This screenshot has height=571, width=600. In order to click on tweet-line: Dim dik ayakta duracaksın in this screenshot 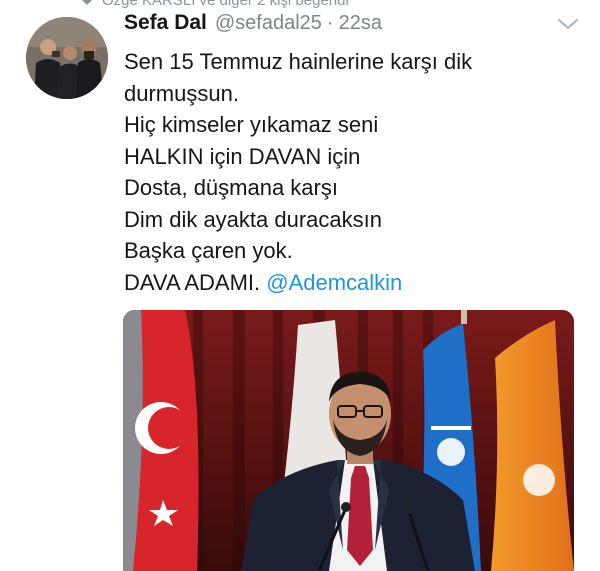, I will do `click(253, 219)`.